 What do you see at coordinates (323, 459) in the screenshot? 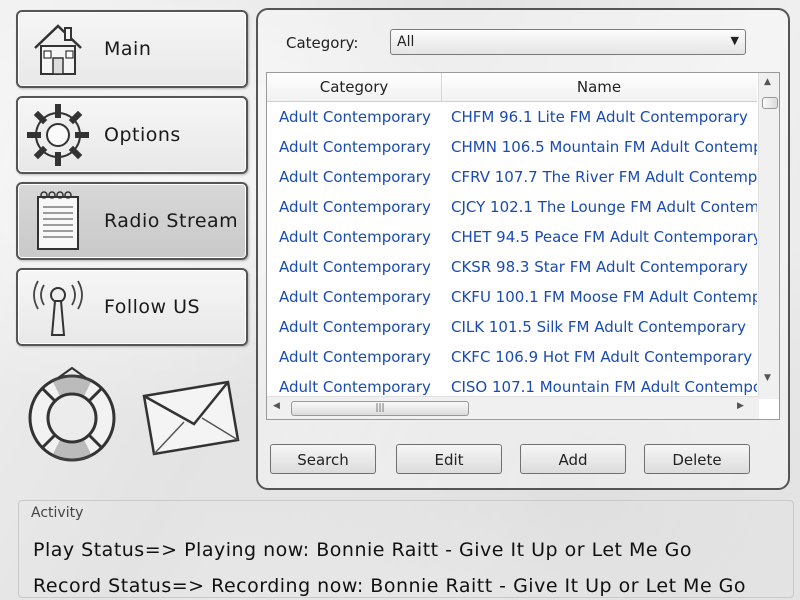
I see `search-button: Search` at bounding box center [323, 459].